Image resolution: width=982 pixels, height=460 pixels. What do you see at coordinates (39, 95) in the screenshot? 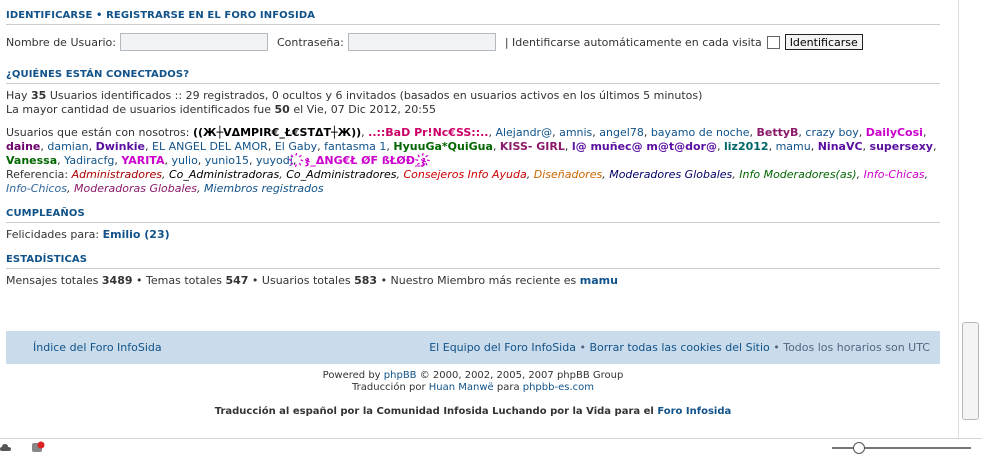
I see `online-count: 35` at bounding box center [39, 95].